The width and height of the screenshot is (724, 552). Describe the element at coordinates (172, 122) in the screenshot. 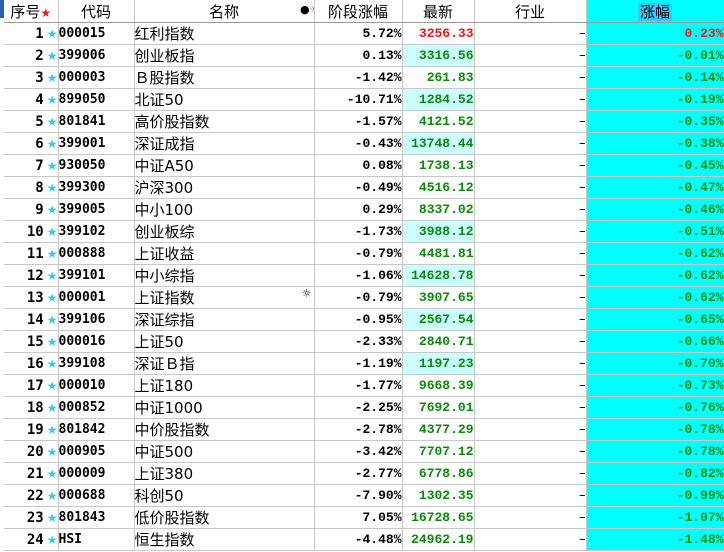

I see `index-name: 高价股指数` at that location.